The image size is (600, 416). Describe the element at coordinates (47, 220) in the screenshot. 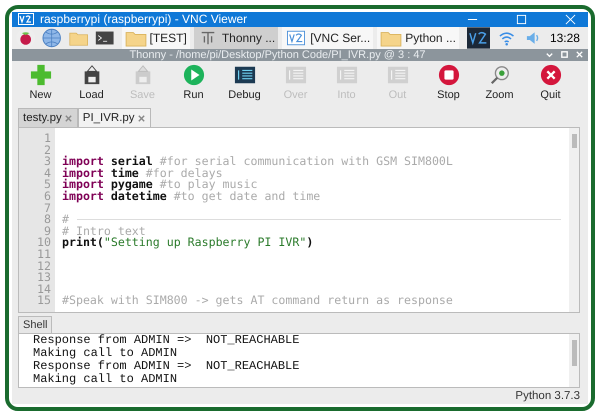

I see `line-number: 8` at that location.